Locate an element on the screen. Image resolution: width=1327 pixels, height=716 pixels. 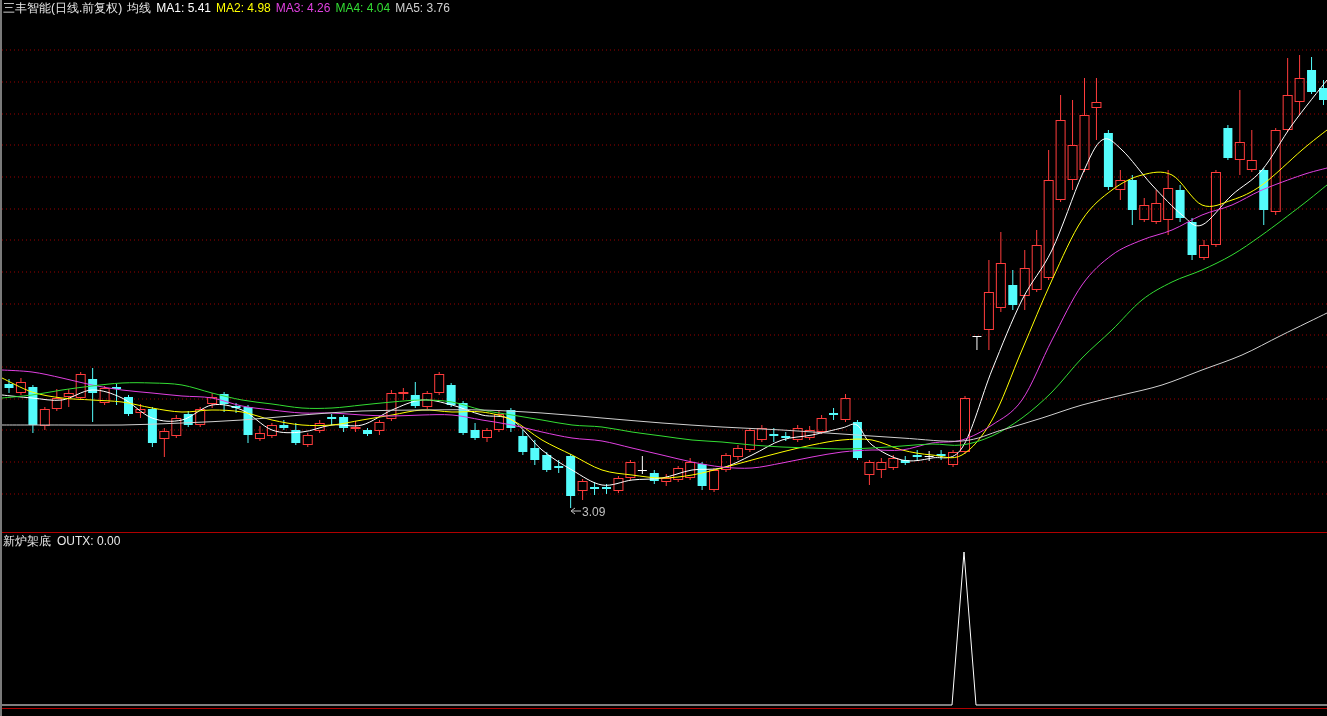
moving-average-value: MA2: 4.98 is located at coordinates (243, 8).